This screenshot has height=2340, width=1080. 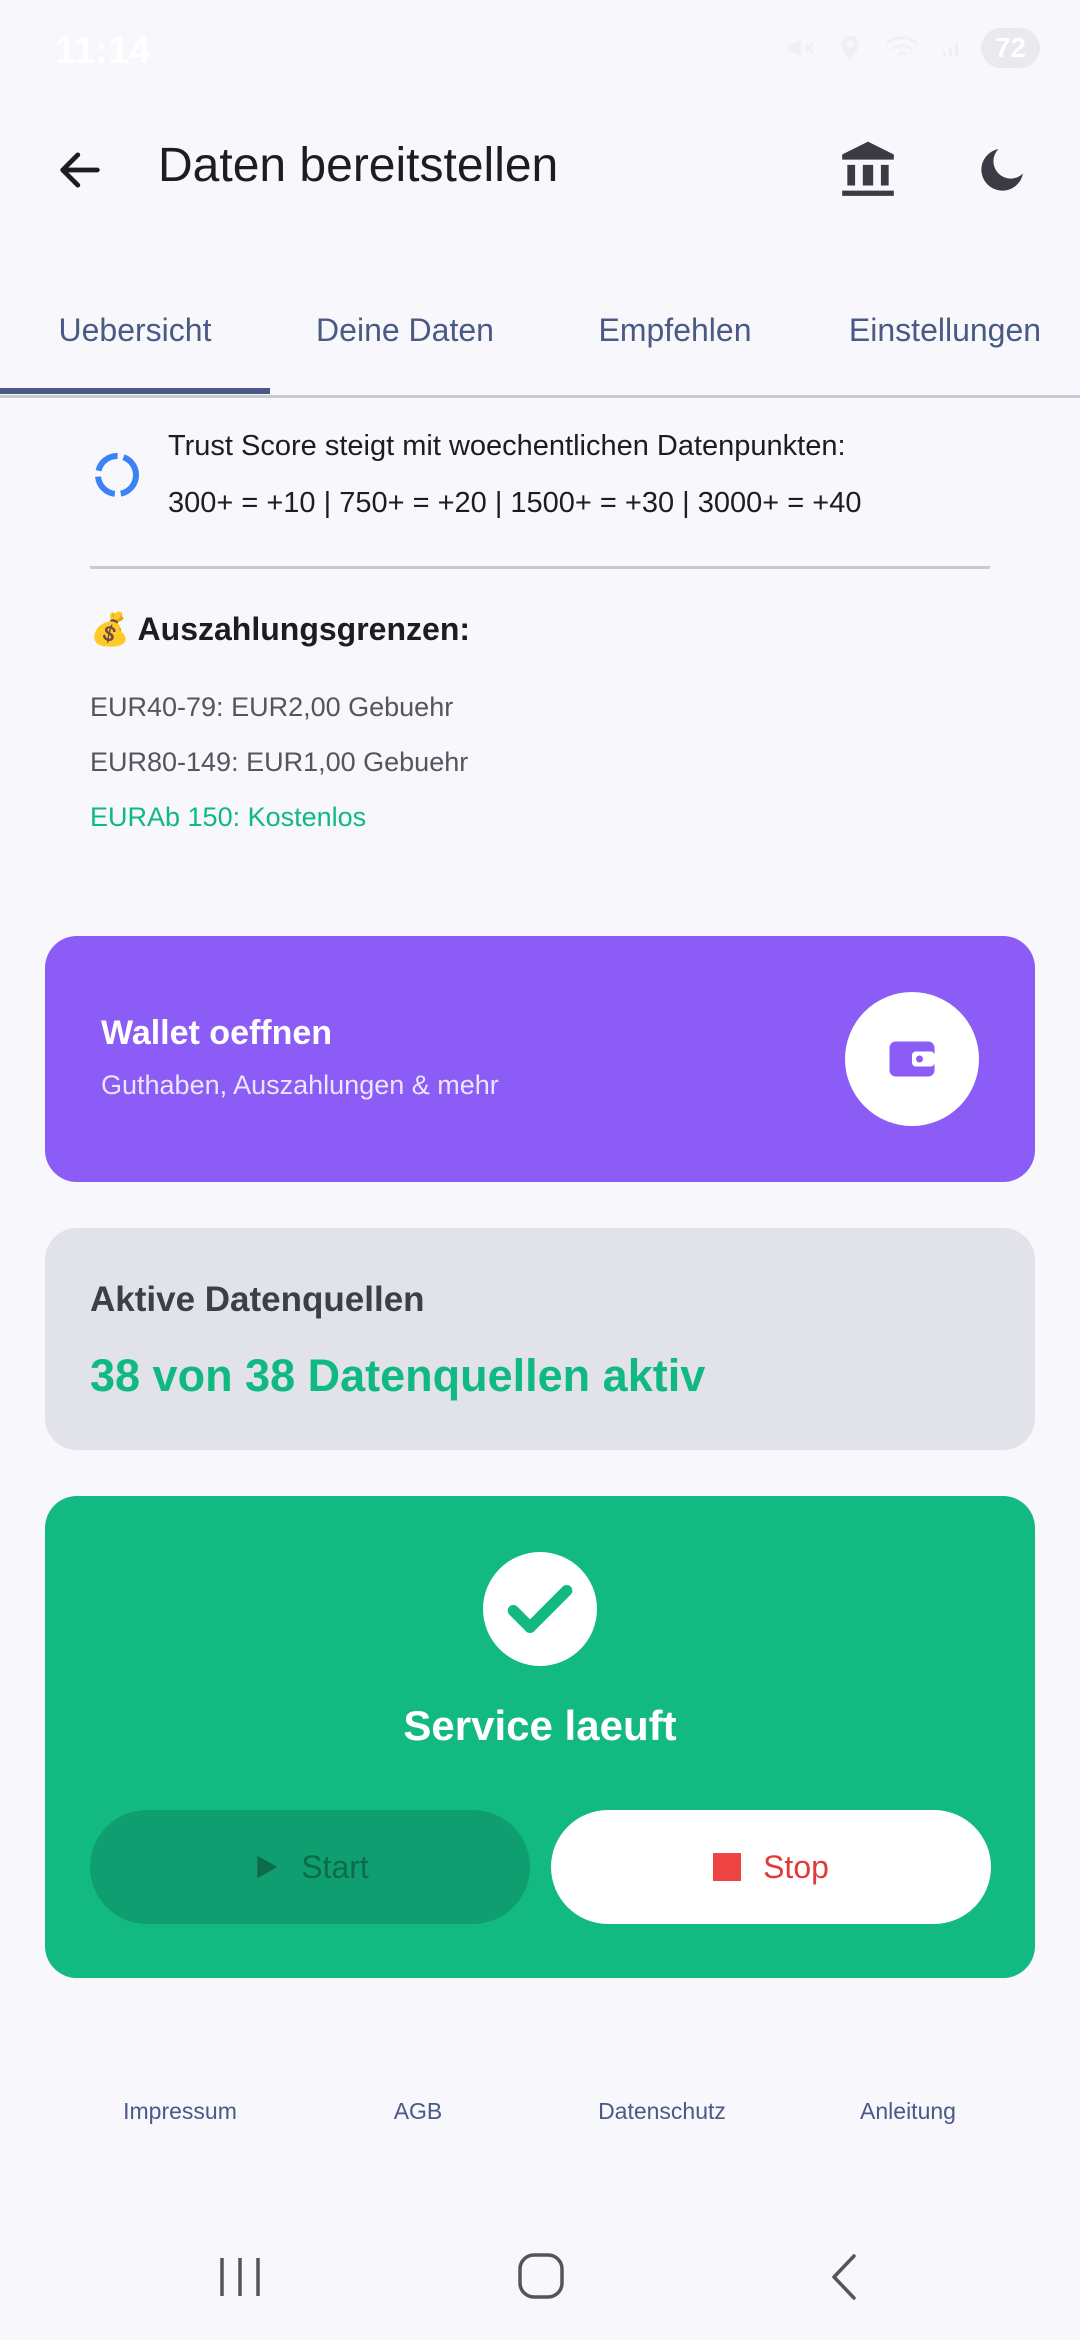 What do you see at coordinates (902, 46) in the screenshot?
I see `wifi-icon` at bounding box center [902, 46].